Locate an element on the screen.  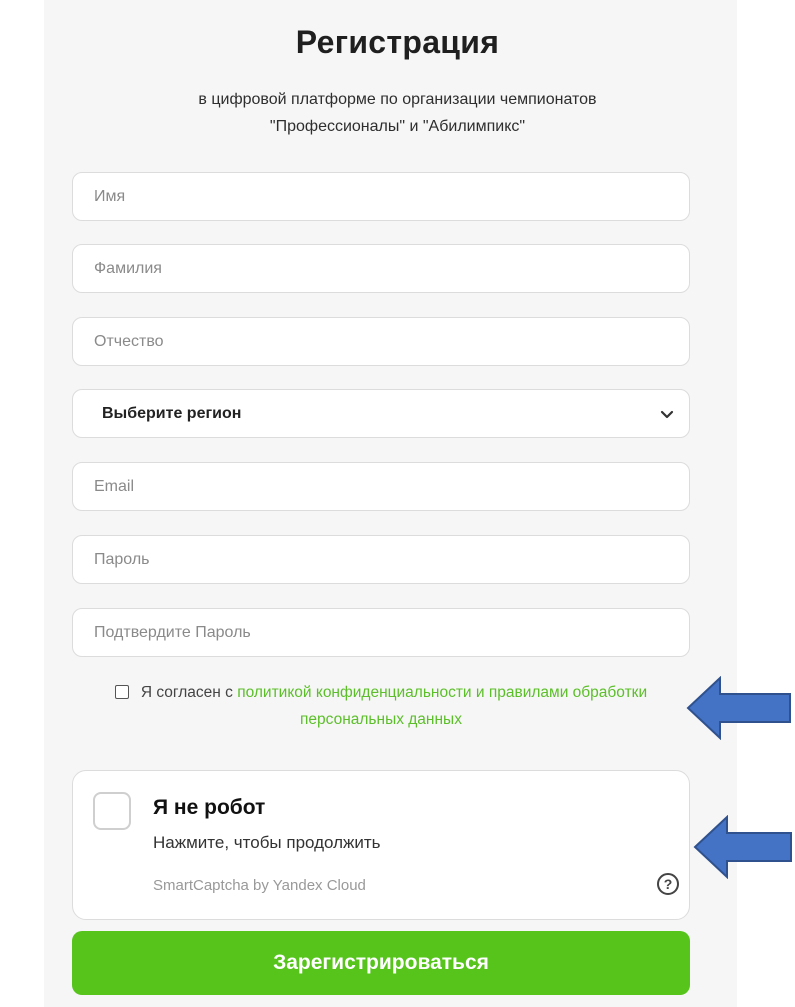
middle-name-field is located at coordinates (381, 341).